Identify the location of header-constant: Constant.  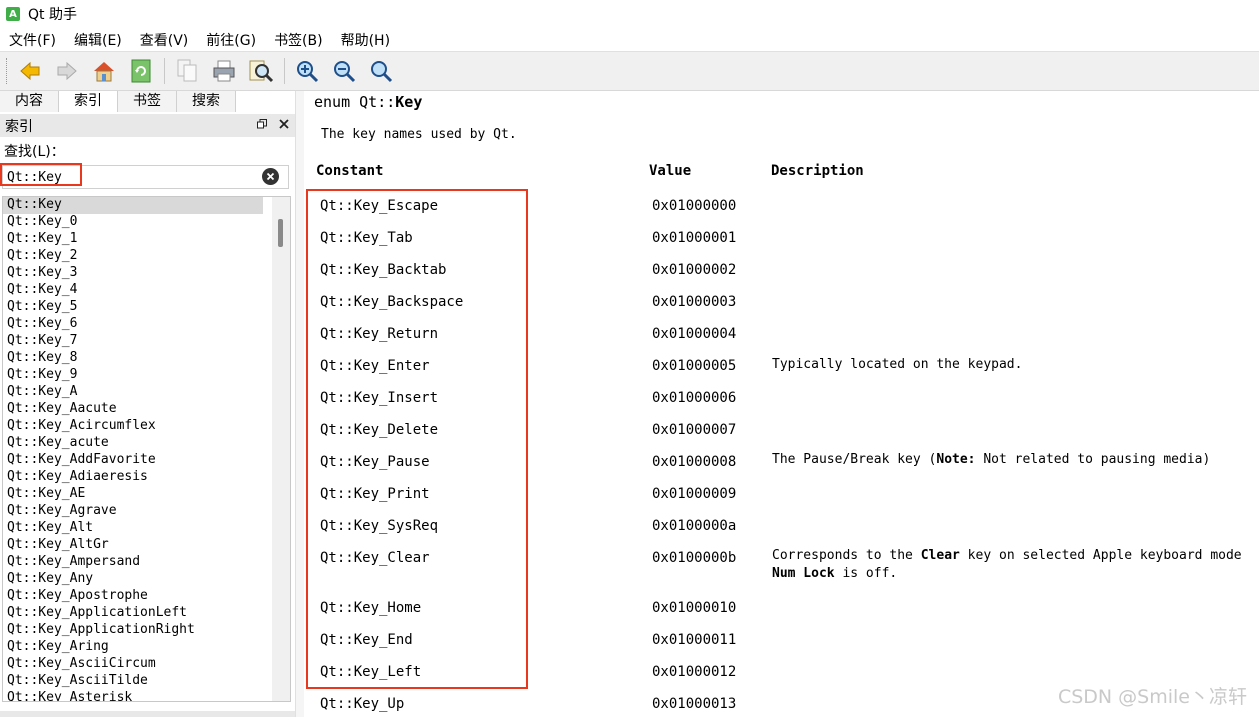
(350, 171).